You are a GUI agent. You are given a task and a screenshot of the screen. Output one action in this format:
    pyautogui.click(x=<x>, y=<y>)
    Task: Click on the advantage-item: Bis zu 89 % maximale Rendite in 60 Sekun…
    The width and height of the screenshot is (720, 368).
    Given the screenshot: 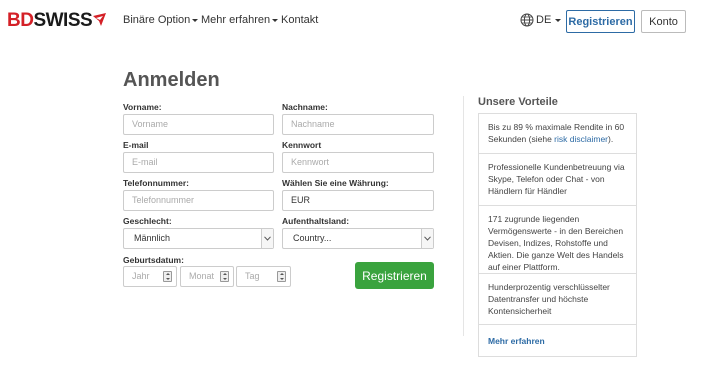 What is the action you would take?
    pyautogui.click(x=557, y=134)
    